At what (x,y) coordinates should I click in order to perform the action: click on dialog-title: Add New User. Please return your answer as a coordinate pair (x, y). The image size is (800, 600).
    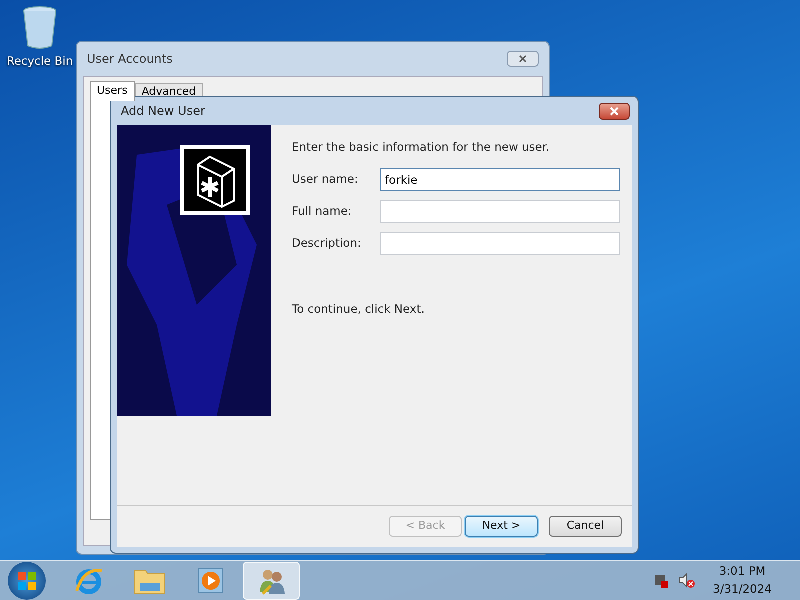
    Looking at the image, I should click on (163, 111).